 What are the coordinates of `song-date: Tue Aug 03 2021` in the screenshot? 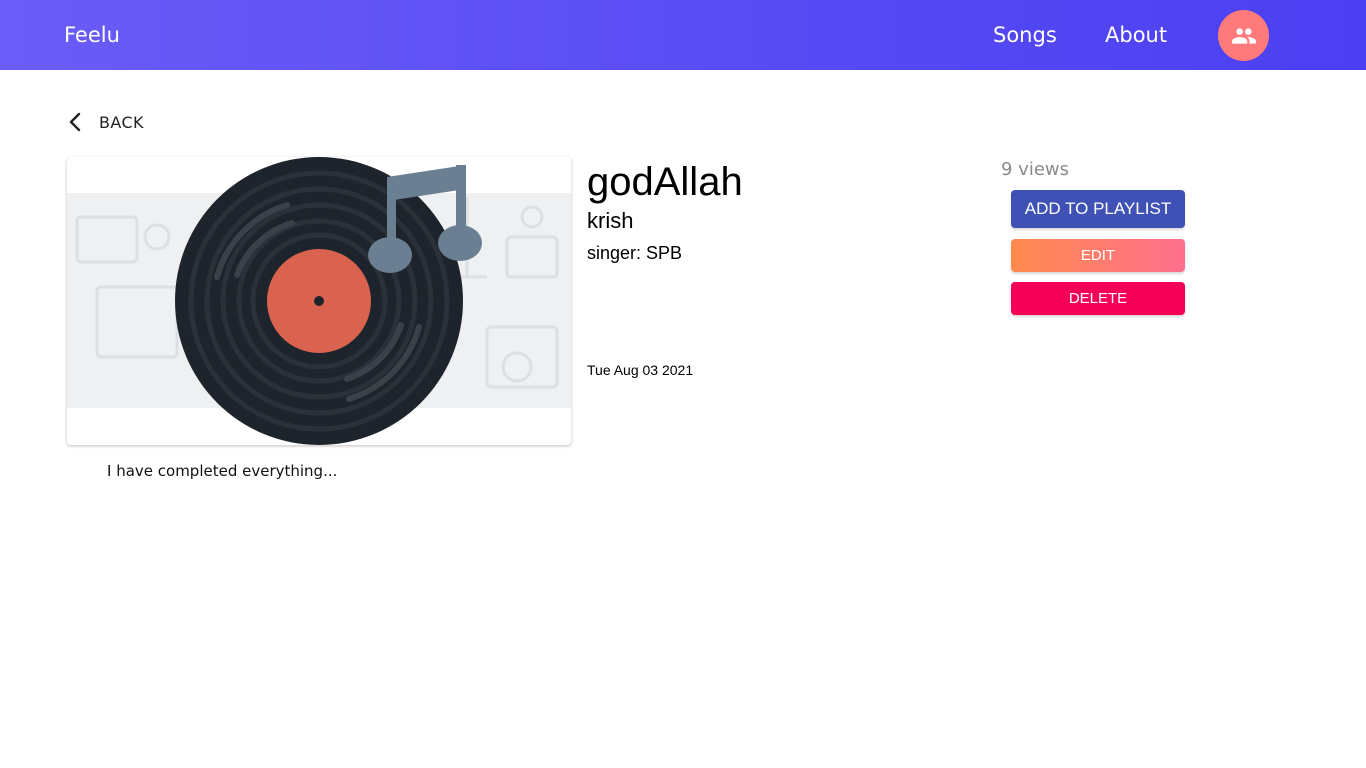 It's located at (640, 370).